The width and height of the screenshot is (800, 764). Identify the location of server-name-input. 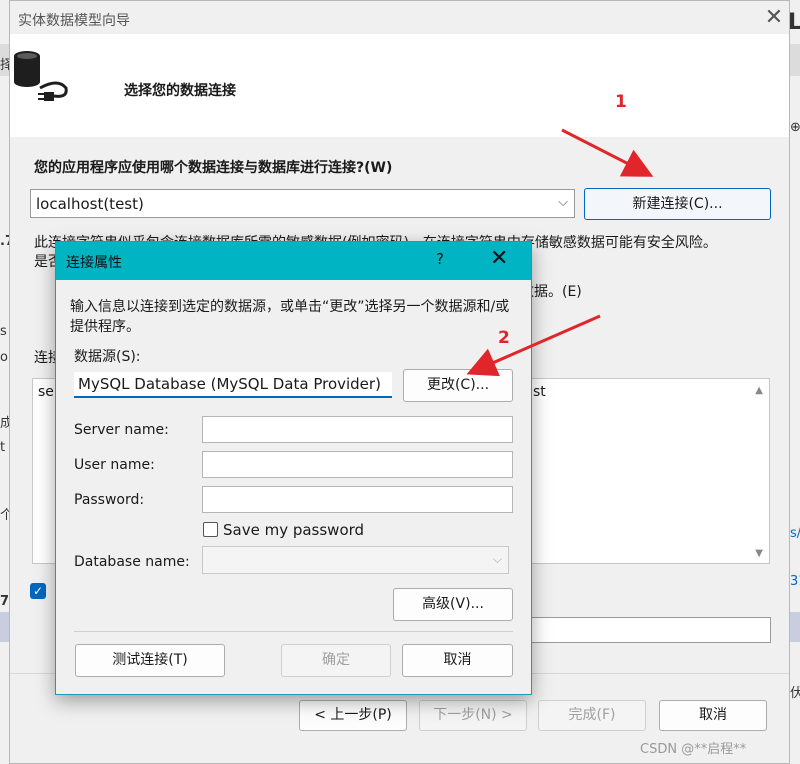
(357, 429).